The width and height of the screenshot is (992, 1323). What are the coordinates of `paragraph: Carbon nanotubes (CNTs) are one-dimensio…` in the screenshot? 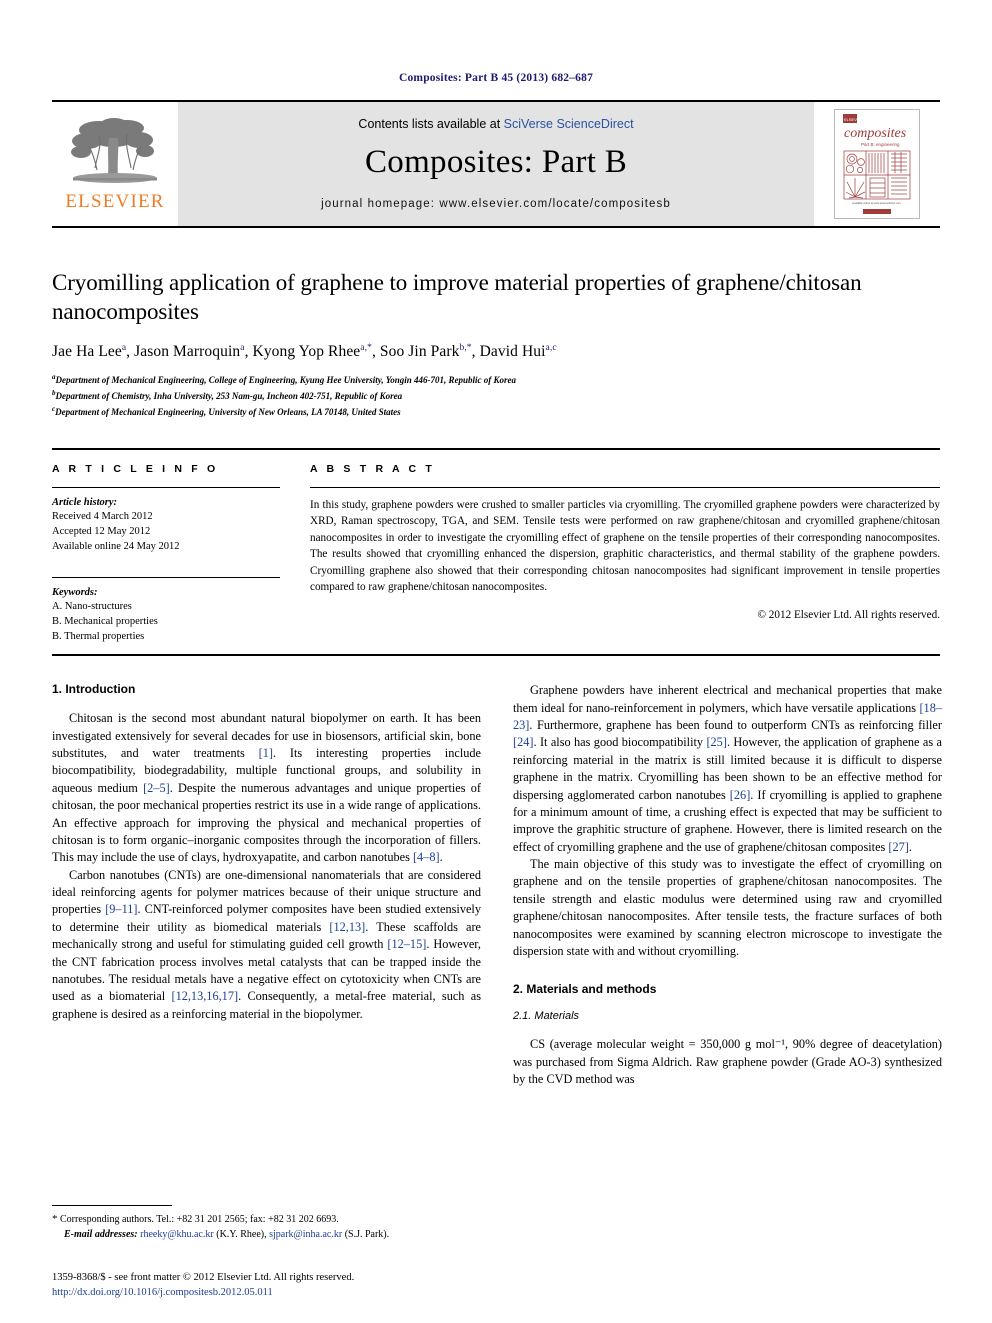 It's located at (267, 944).